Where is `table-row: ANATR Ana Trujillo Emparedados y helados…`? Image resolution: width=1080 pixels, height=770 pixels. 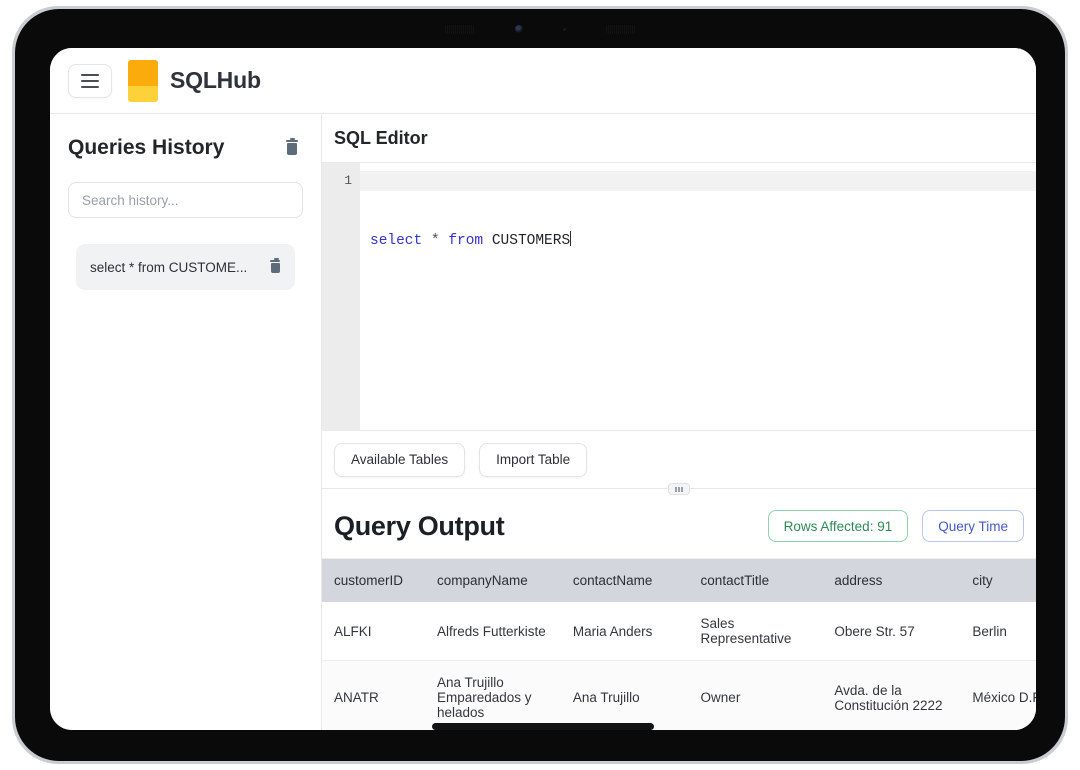
table-row: ANATR Ana Trujillo Emparedados y helados… is located at coordinates (679, 695).